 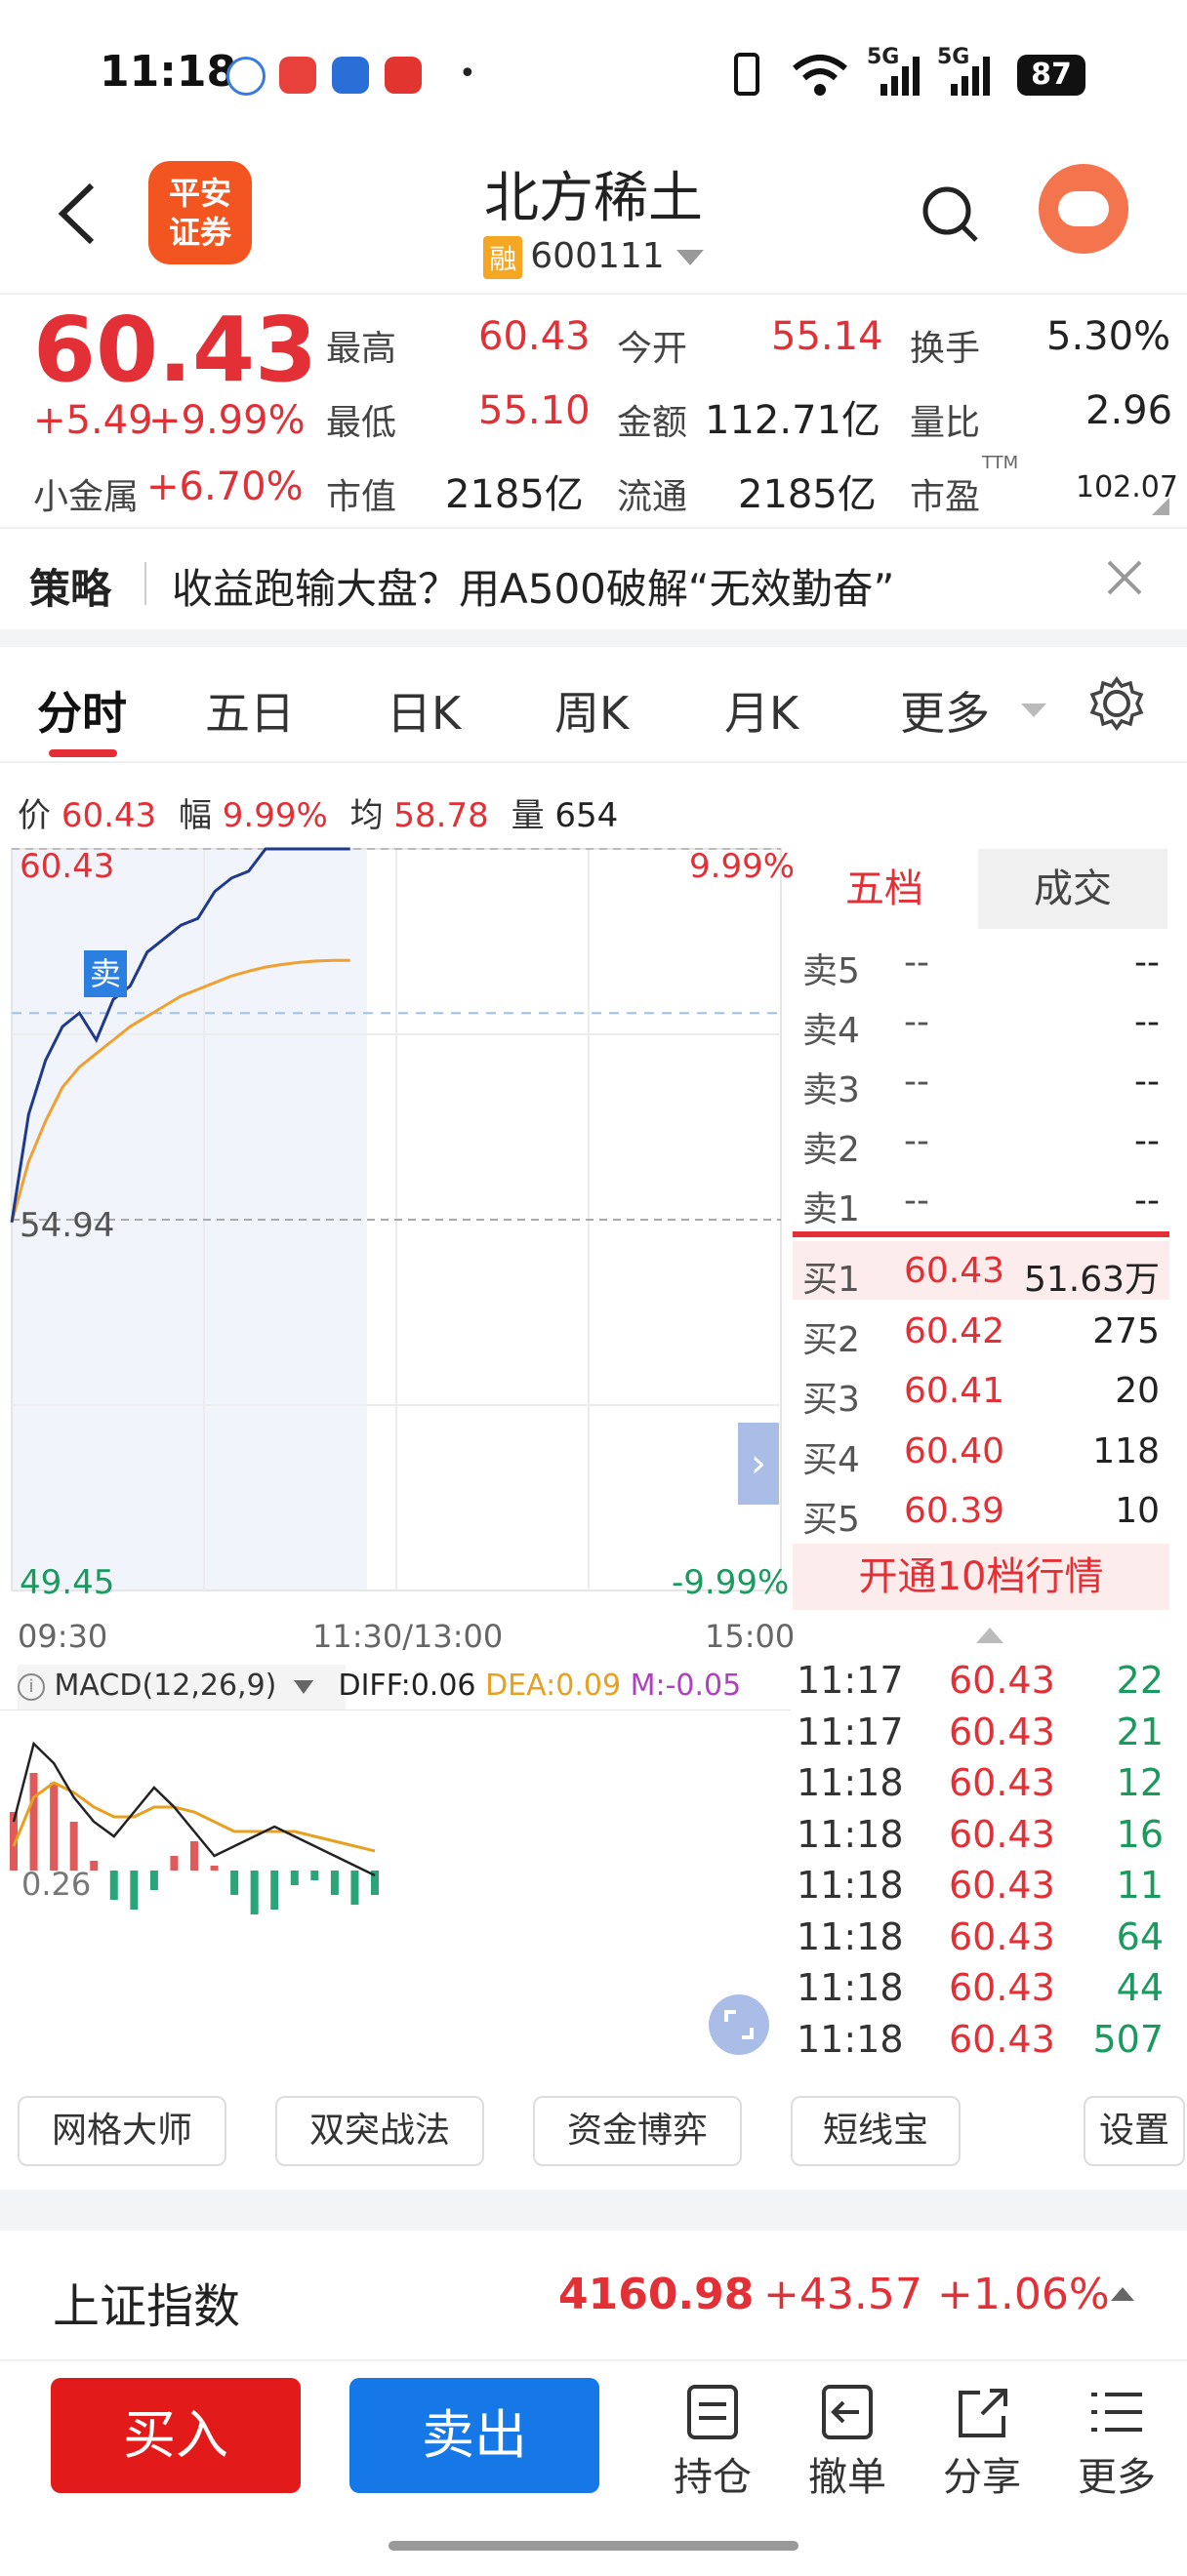 I want to click on tool-settings-button: 设置, so click(x=1134, y=2131).